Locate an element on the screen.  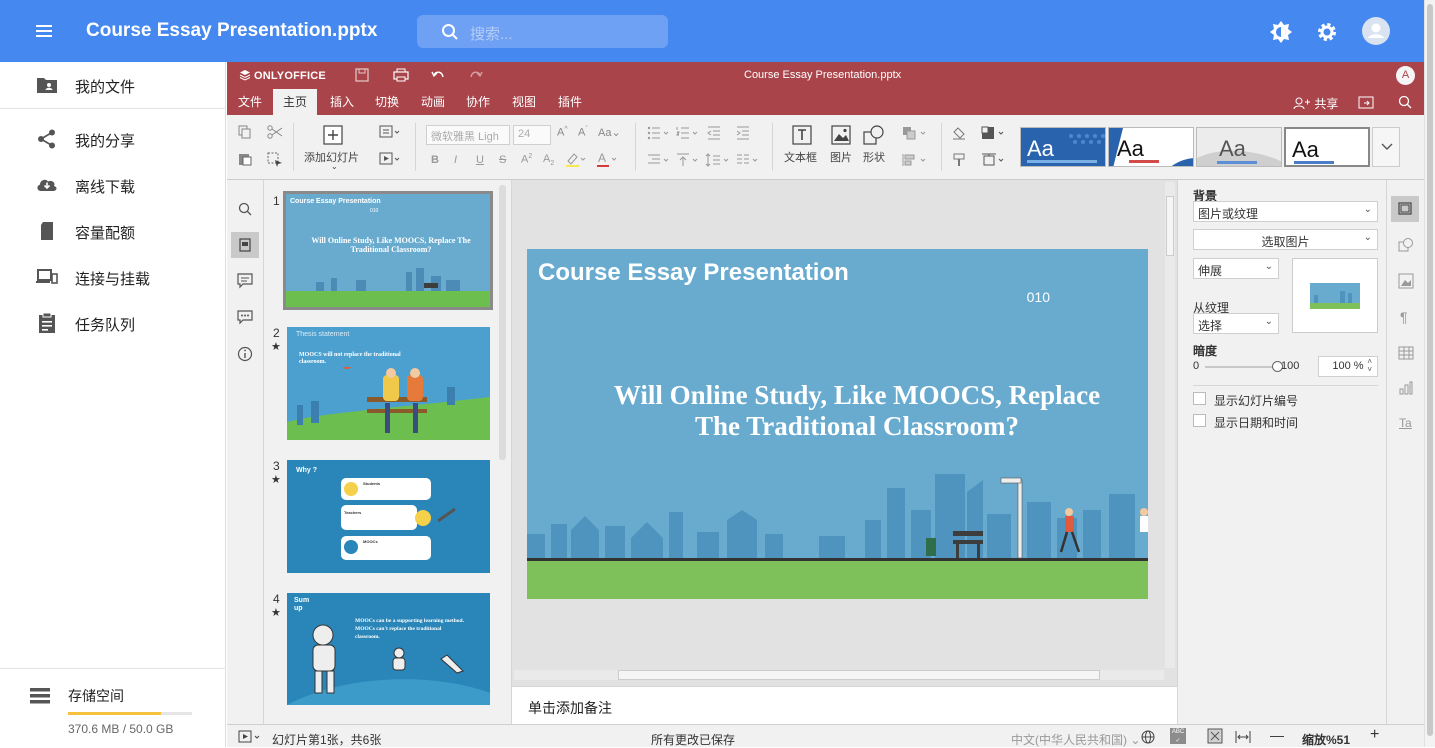
undo-icon is located at coordinates (438, 75).